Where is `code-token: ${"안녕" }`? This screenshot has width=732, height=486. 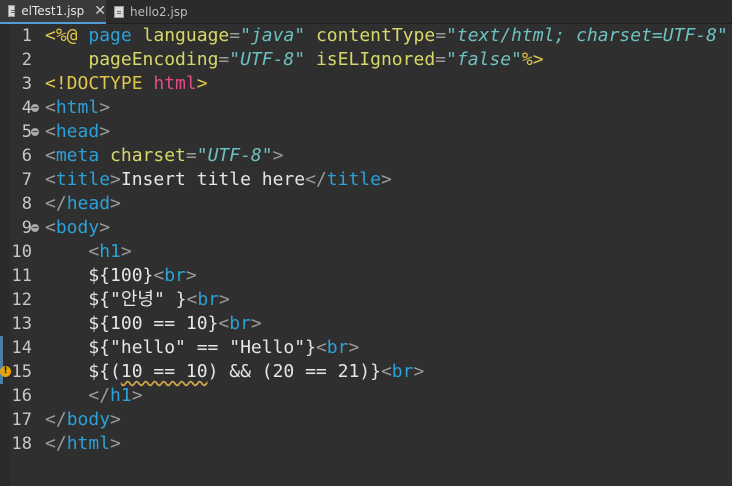 code-token: ${"안녕" } is located at coordinates (116, 299).